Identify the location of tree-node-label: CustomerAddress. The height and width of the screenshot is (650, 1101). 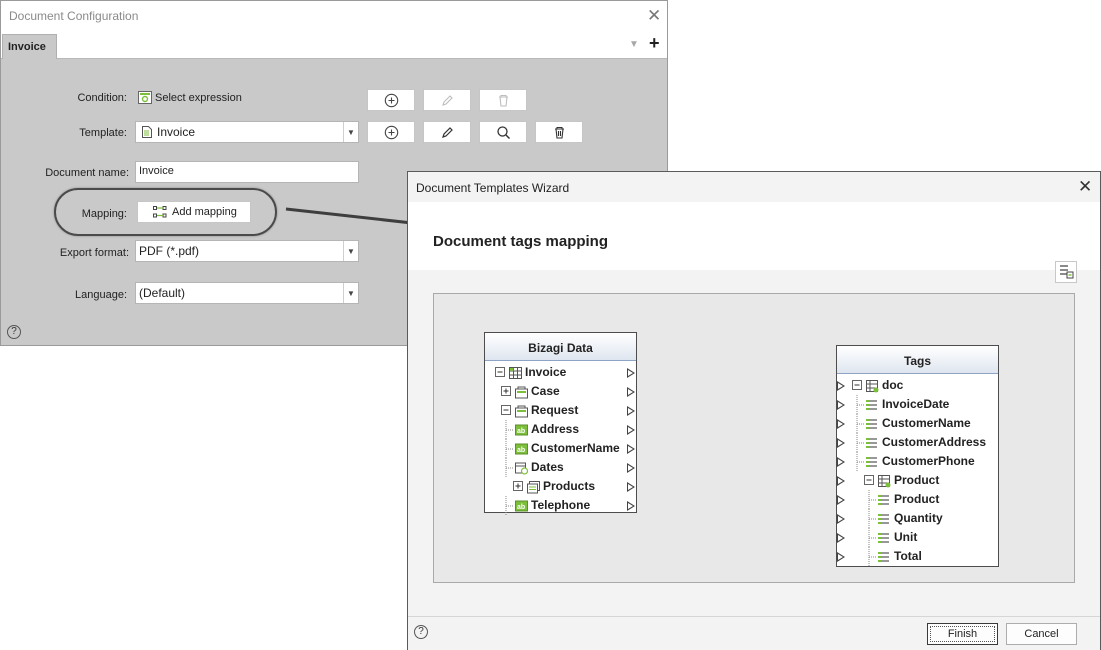
(934, 442).